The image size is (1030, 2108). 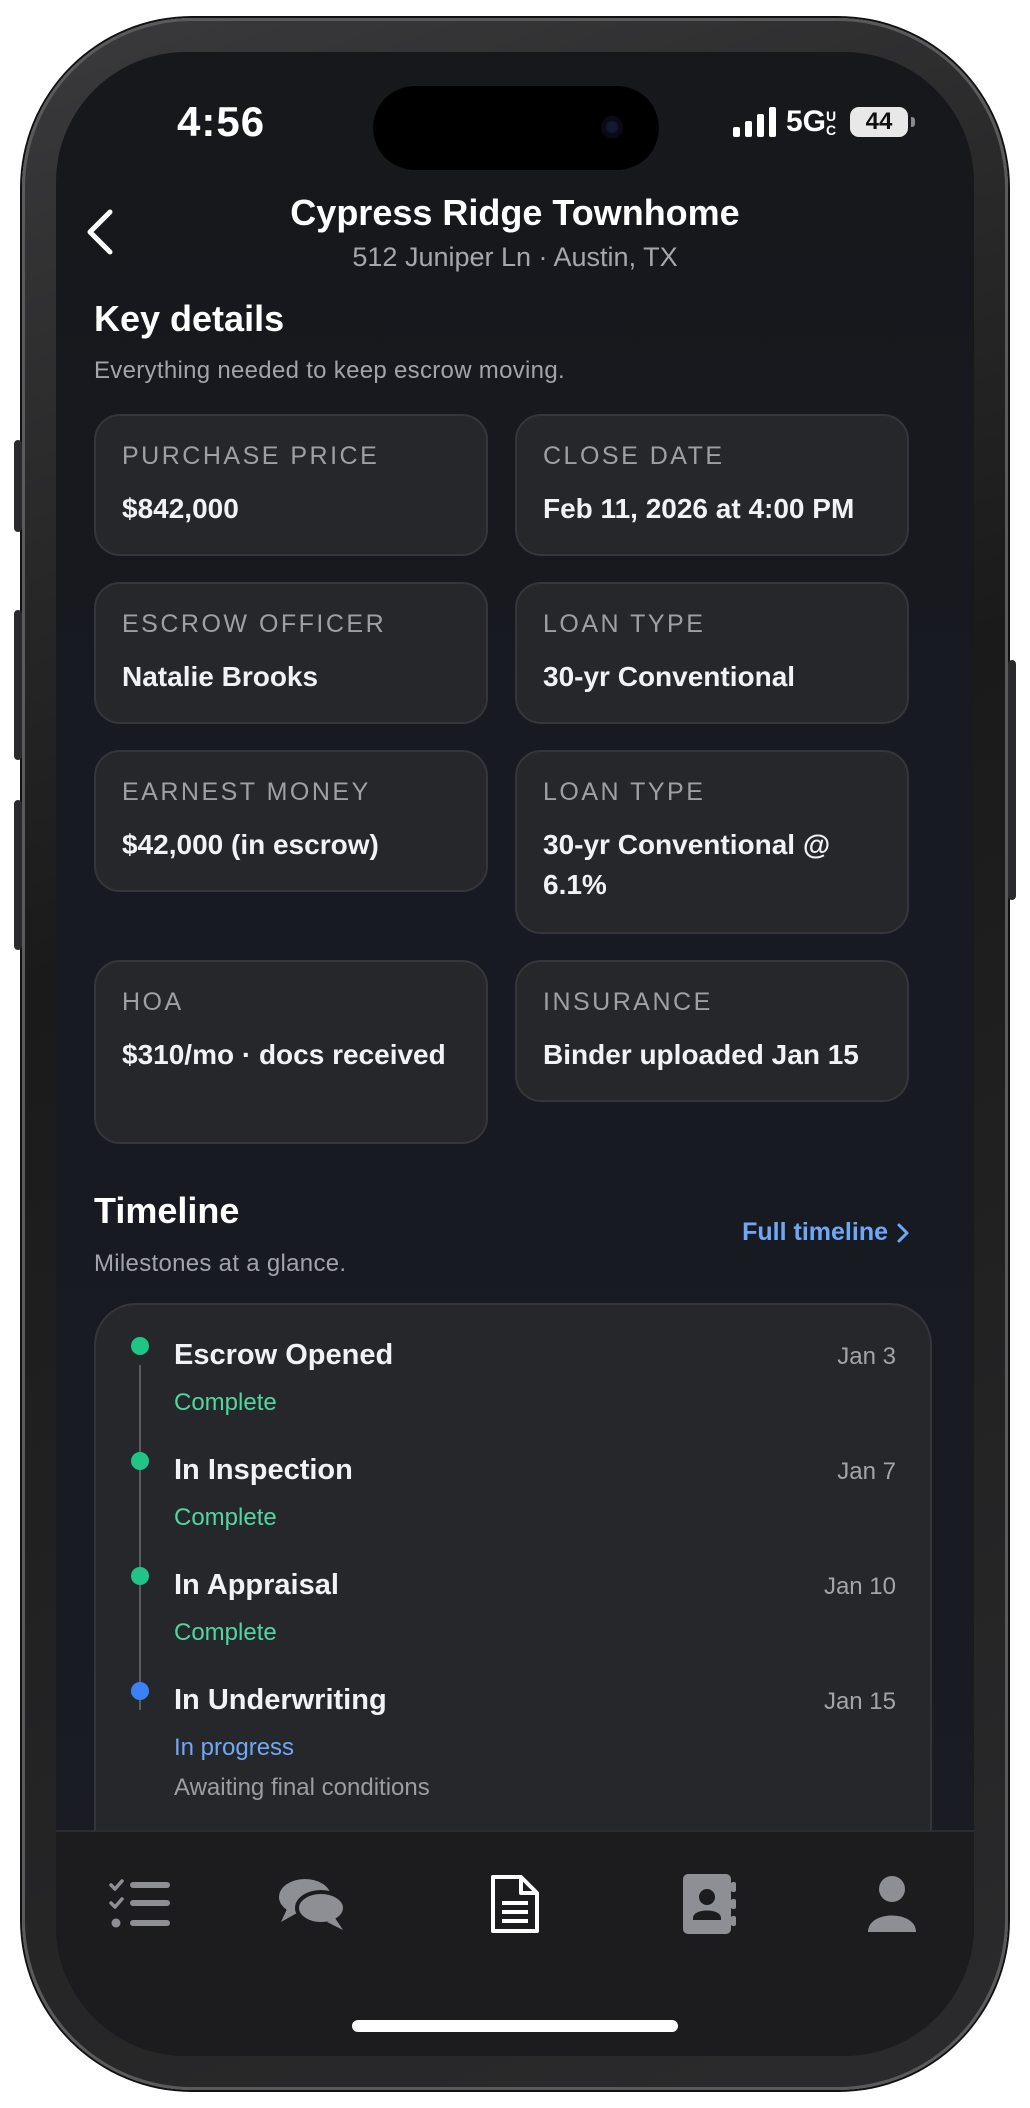 What do you see at coordinates (167, 1210) in the screenshot?
I see `timeline-heading: Timeline` at bounding box center [167, 1210].